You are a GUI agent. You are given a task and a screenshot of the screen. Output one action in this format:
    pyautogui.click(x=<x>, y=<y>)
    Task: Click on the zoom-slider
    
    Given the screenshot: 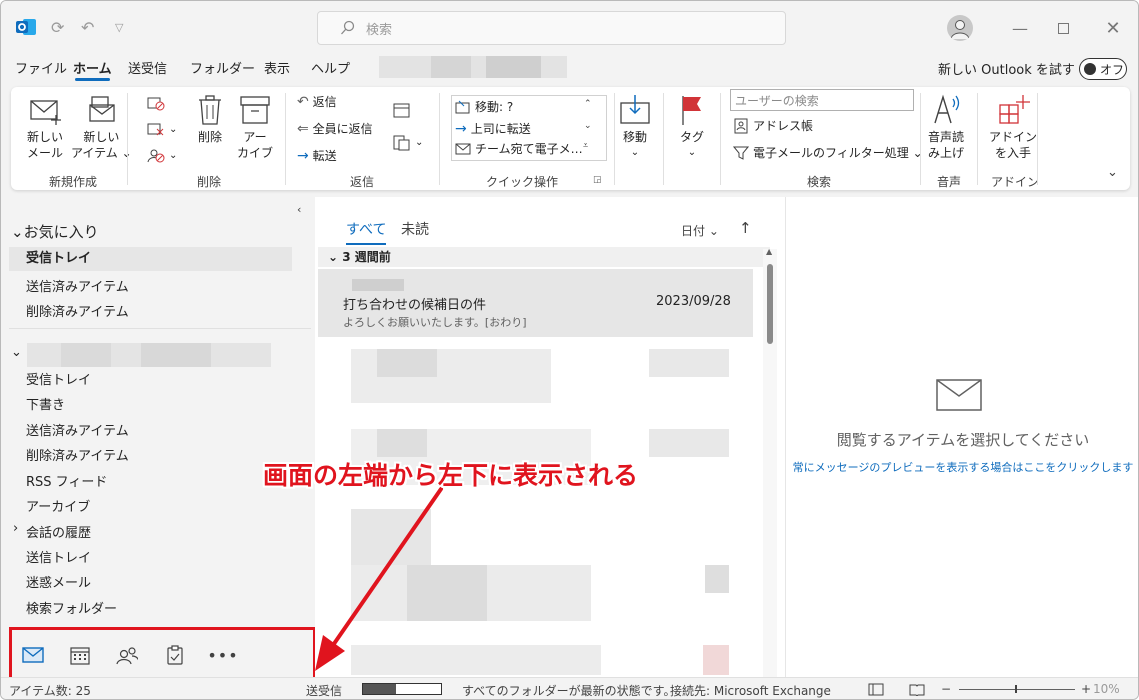 What is the action you would take?
    pyautogui.click(x=1017, y=689)
    